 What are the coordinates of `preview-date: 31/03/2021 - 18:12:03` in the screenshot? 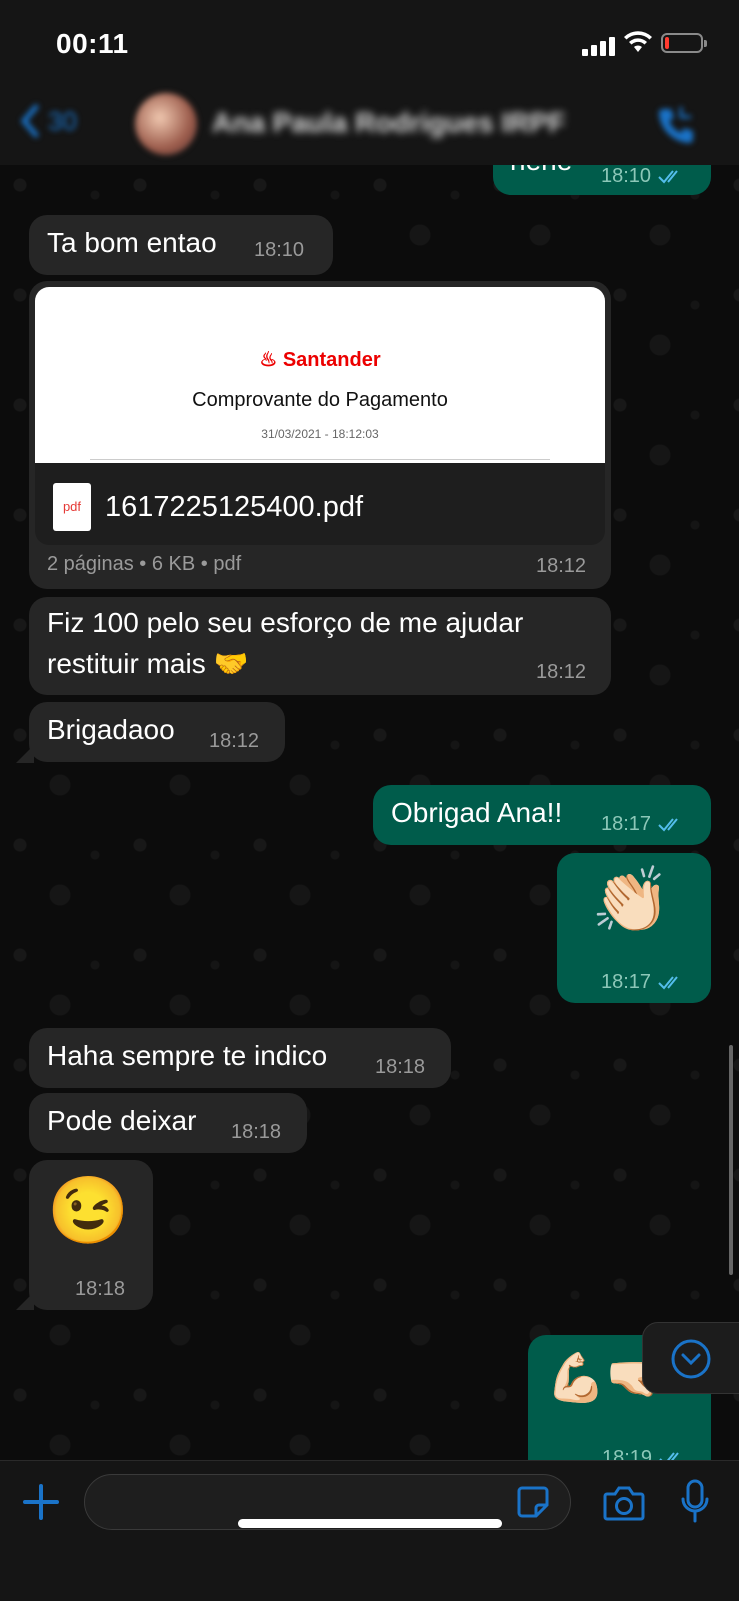 It's located at (320, 434).